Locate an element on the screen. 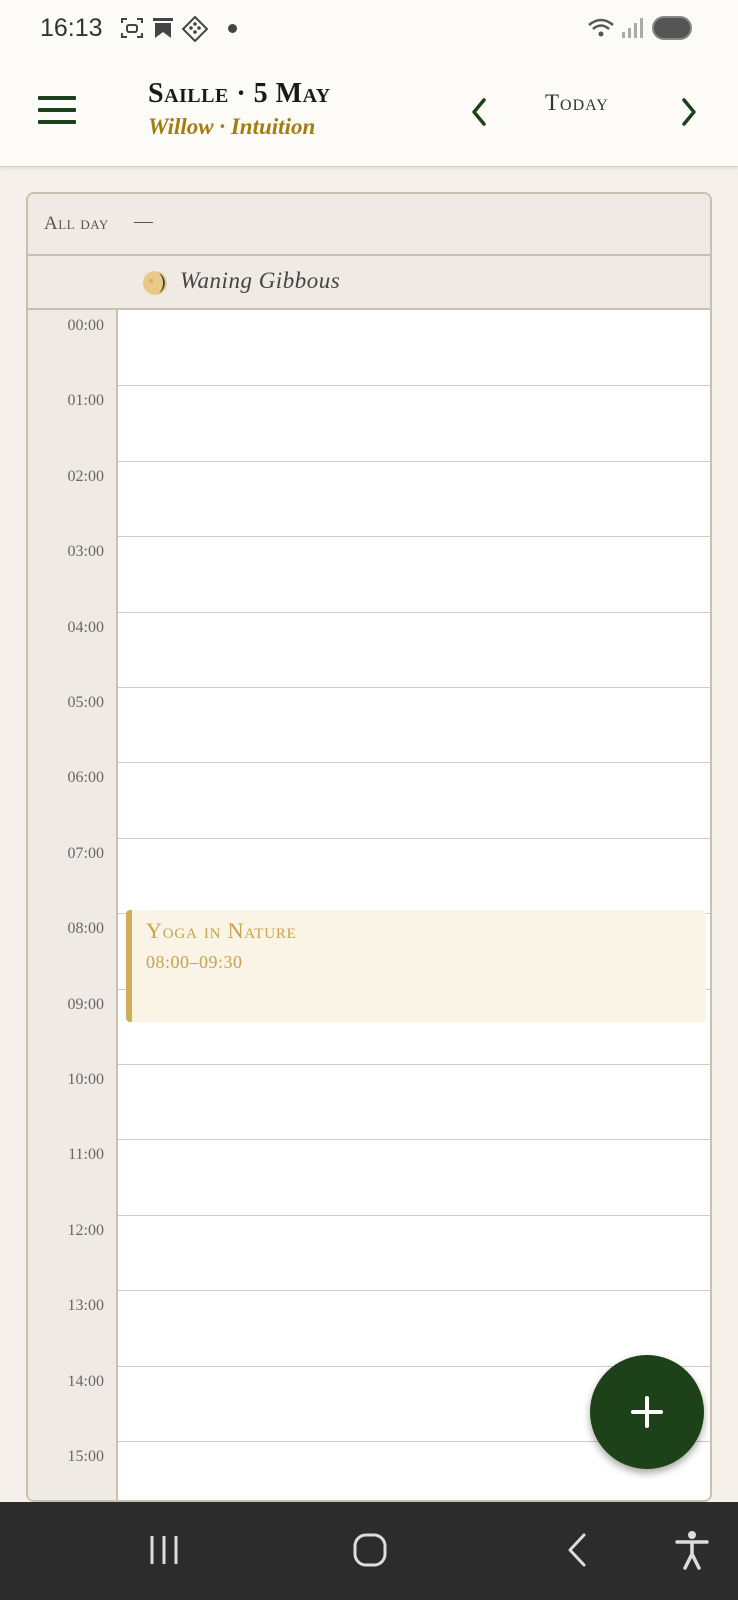 This screenshot has height=1600, width=738. bookmark-icon is located at coordinates (163, 28).